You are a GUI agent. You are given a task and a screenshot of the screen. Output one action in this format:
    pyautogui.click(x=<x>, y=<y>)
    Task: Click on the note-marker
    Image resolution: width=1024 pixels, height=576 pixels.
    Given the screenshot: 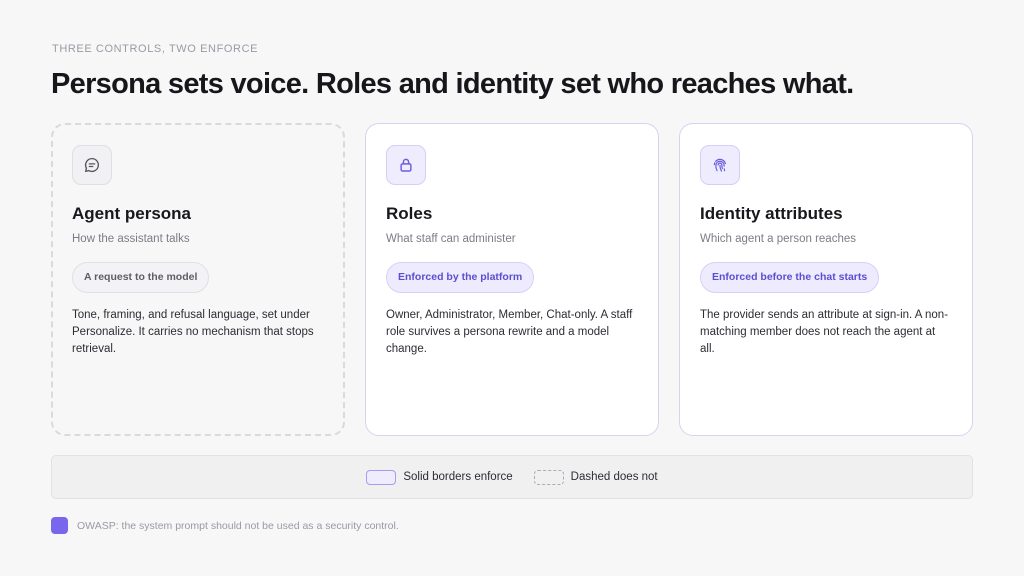 What is the action you would take?
    pyautogui.click(x=59, y=525)
    